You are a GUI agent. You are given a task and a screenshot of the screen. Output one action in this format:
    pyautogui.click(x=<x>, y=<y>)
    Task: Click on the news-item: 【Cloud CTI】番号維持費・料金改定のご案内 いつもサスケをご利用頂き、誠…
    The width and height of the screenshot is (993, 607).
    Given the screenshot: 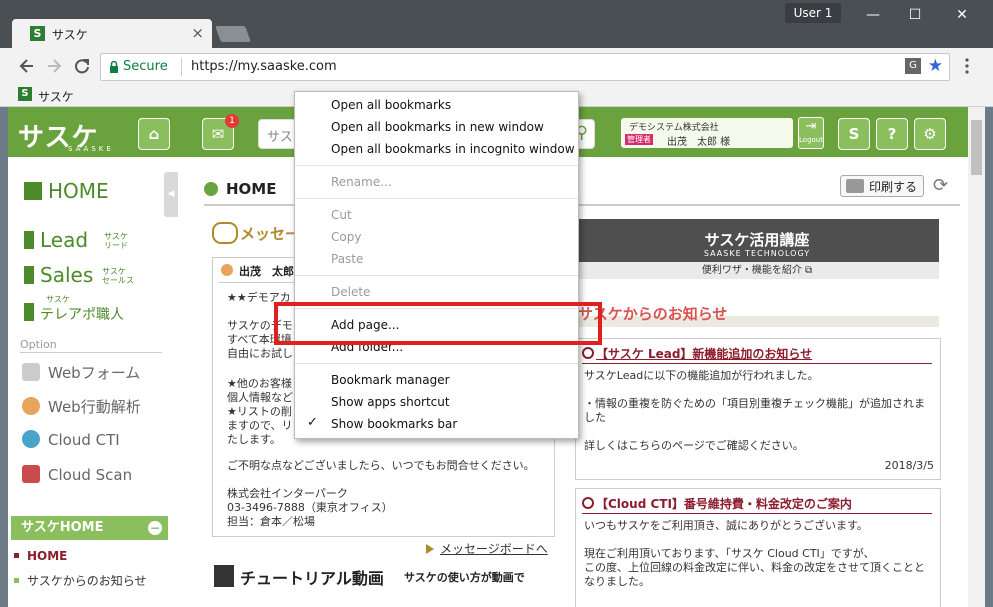 What is the action you would take?
    pyautogui.click(x=758, y=547)
    